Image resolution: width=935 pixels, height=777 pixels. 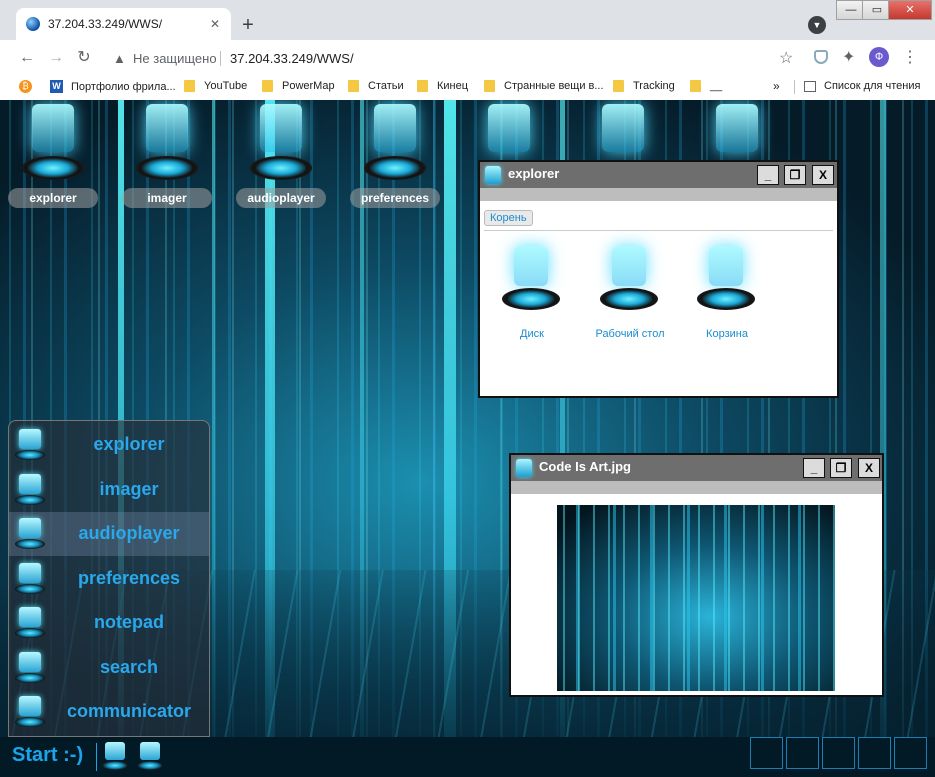 I want to click on address-separator, so click(x=220, y=58).